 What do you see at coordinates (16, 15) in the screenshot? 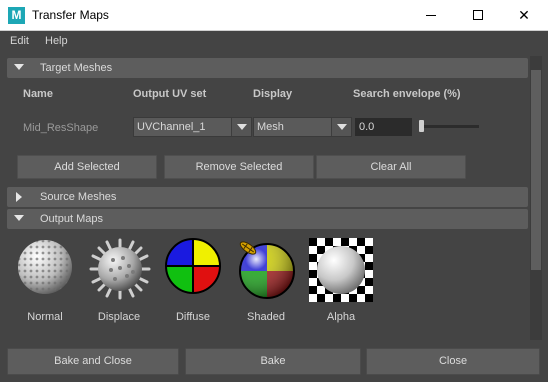
I see `maya-app-icon: M` at bounding box center [16, 15].